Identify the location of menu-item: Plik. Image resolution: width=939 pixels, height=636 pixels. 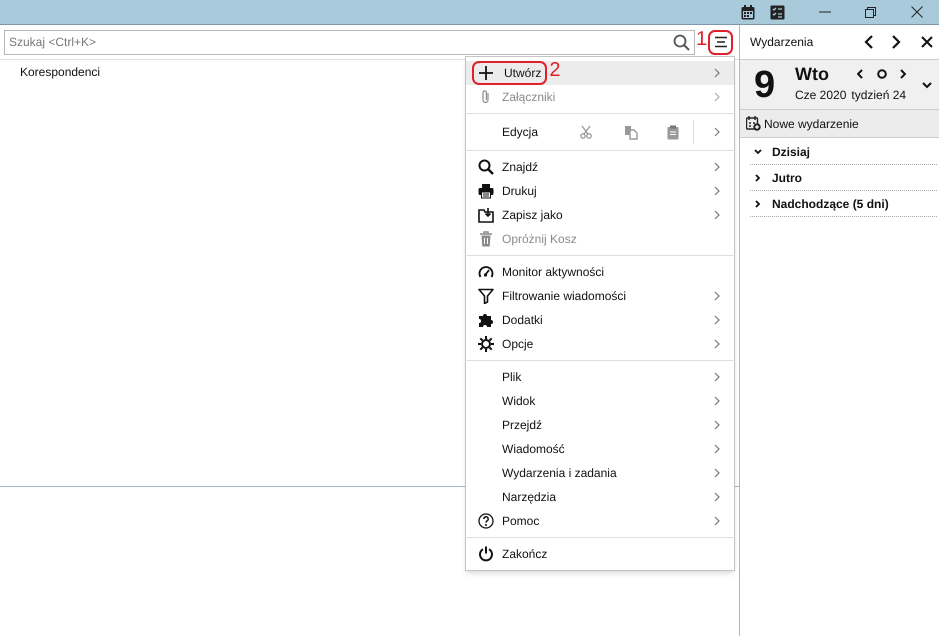
(600, 377).